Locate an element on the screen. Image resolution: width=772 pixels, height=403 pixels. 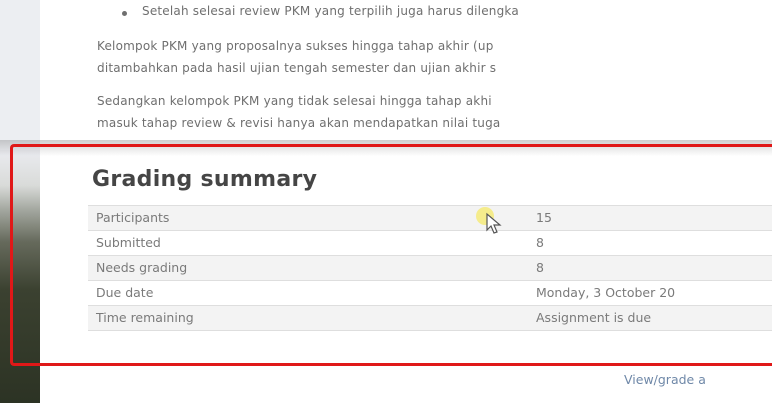
table-row: Participants 15 is located at coordinates (430, 217).